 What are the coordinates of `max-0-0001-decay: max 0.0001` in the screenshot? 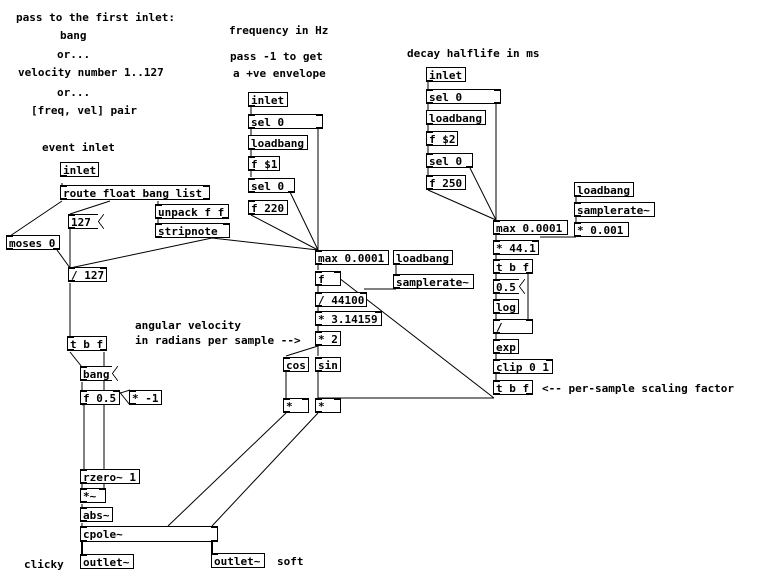 It's located at (530, 227).